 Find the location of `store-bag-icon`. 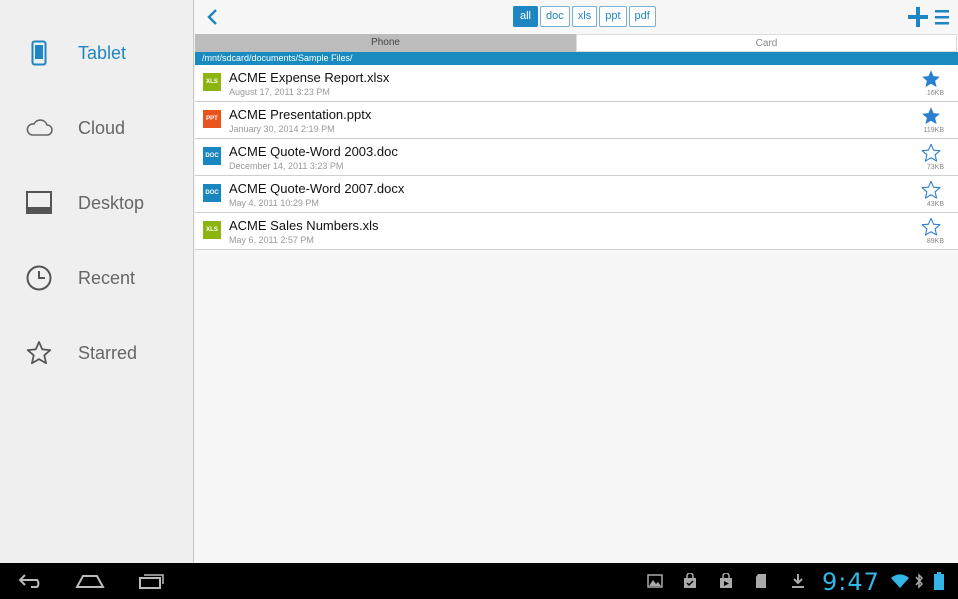

store-bag-icon is located at coordinates (690, 581).